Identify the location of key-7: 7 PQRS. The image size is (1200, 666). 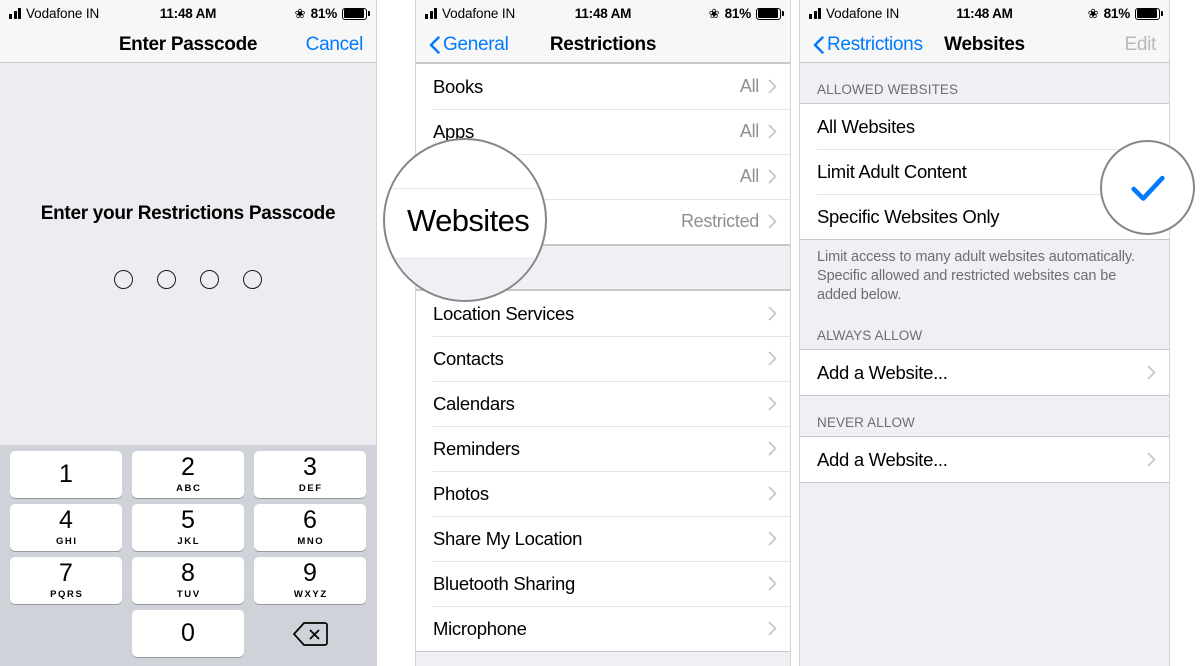
(66, 580).